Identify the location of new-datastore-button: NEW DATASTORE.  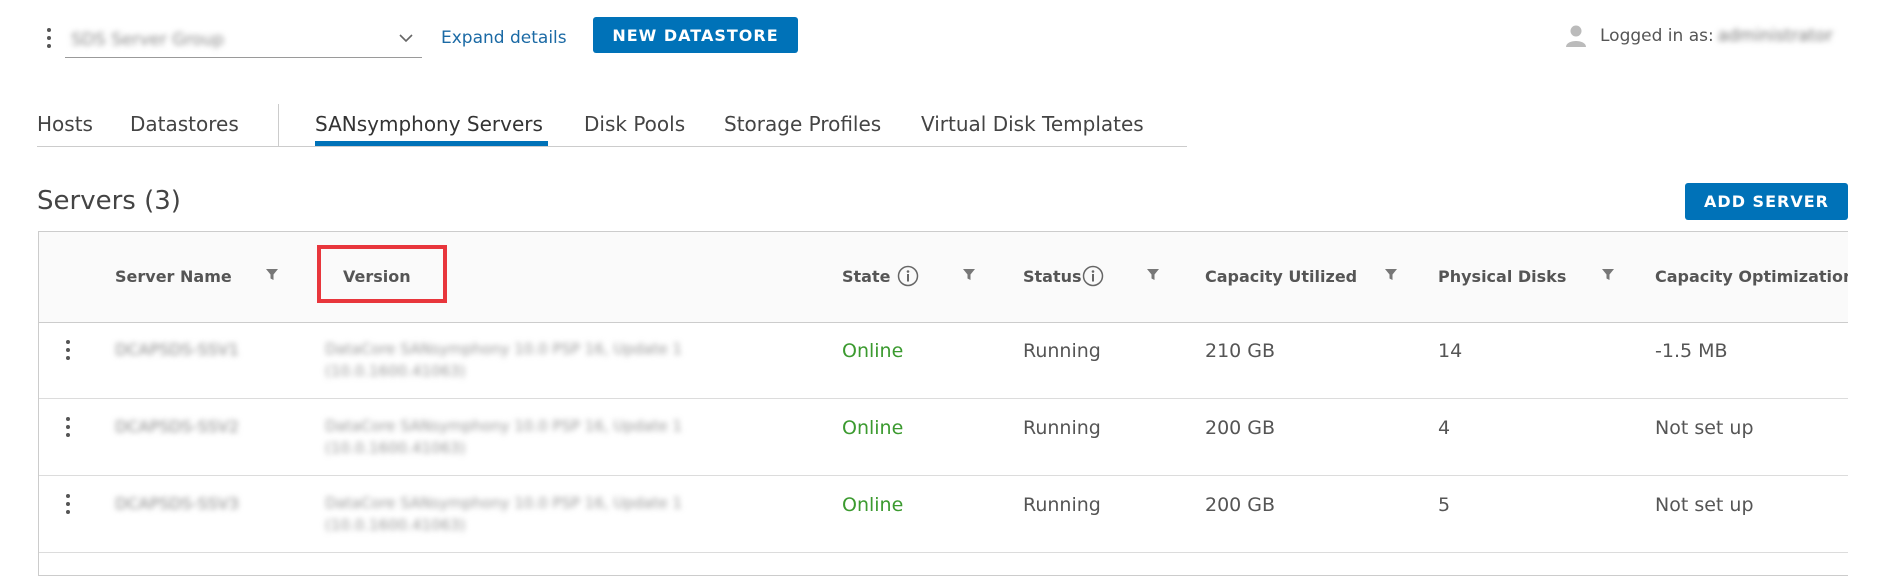
(695, 35).